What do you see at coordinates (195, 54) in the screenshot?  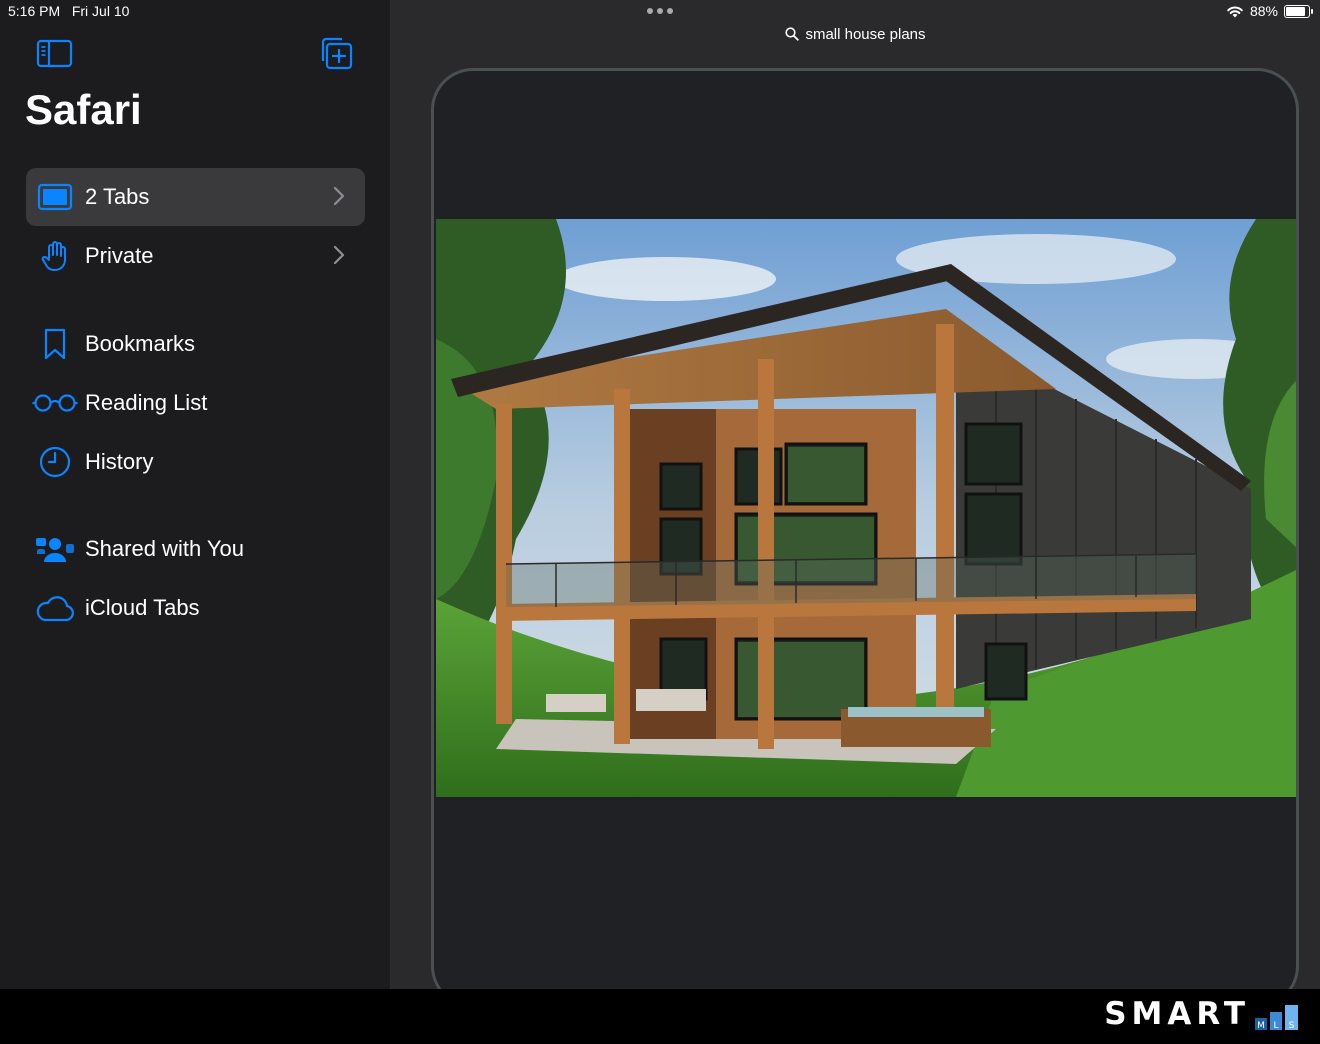 I see `sidebar-toolbar` at bounding box center [195, 54].